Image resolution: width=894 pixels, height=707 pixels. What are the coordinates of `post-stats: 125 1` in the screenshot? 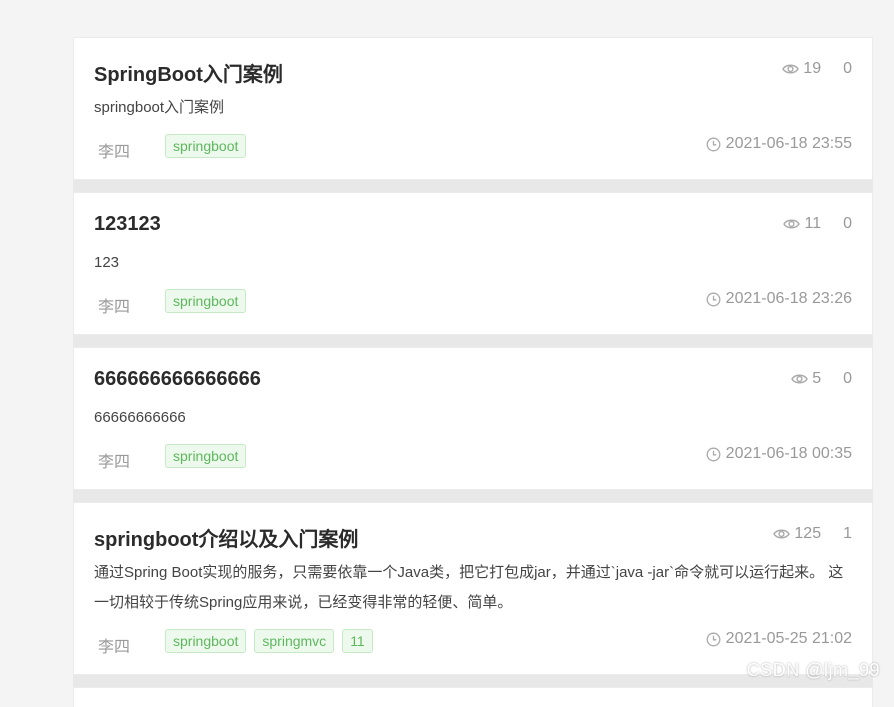 It's located at (812, 534).